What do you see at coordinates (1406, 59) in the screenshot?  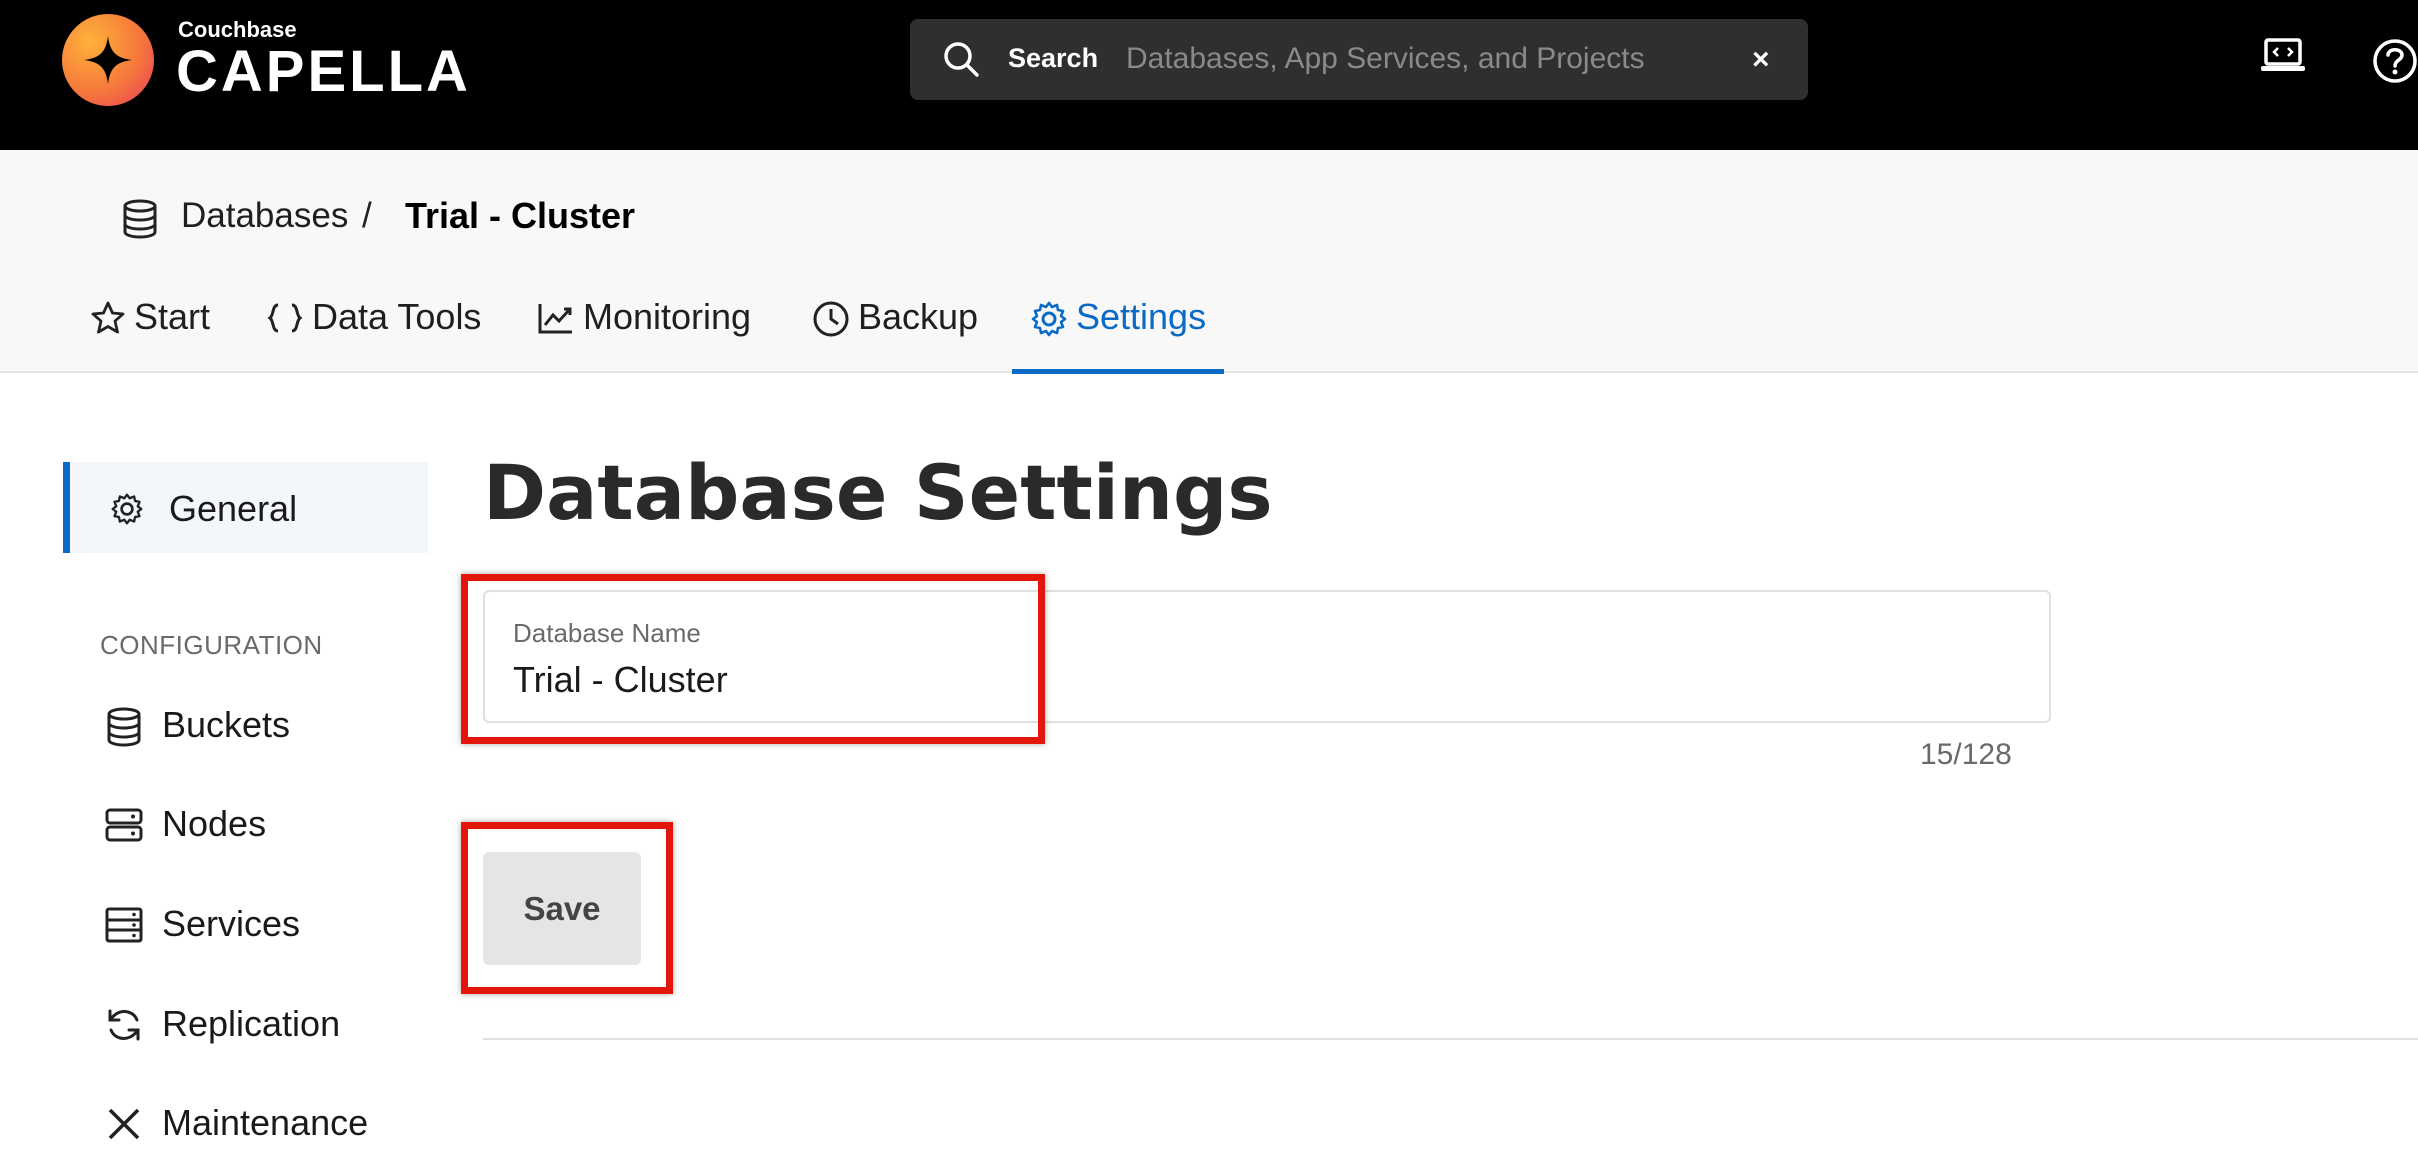 I see `search-input` at bounding box center [1406, 59].